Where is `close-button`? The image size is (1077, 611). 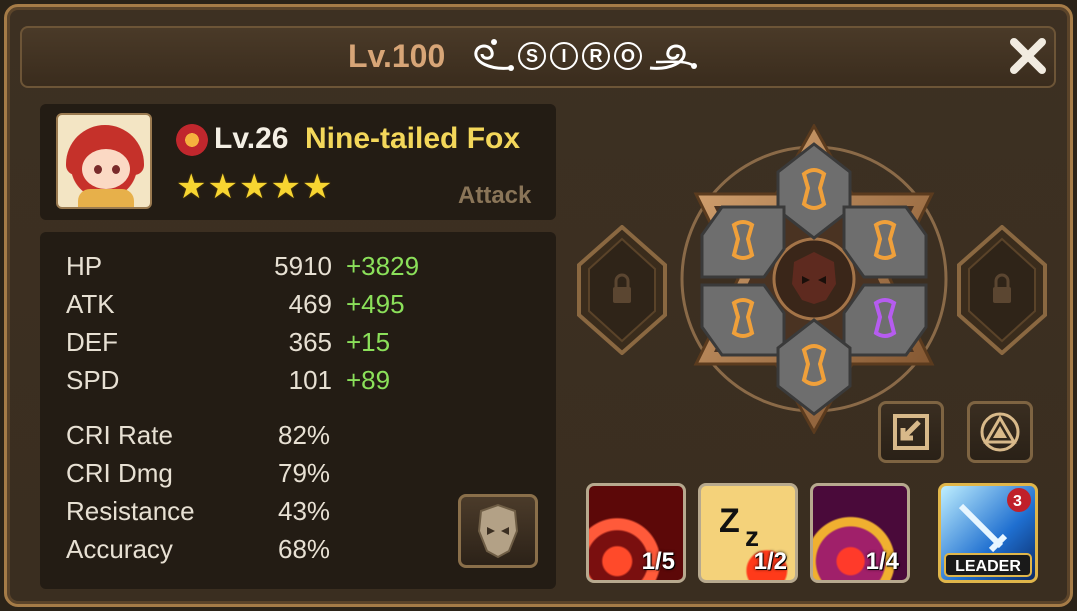 close-button is located at coordinates (1028, 56).